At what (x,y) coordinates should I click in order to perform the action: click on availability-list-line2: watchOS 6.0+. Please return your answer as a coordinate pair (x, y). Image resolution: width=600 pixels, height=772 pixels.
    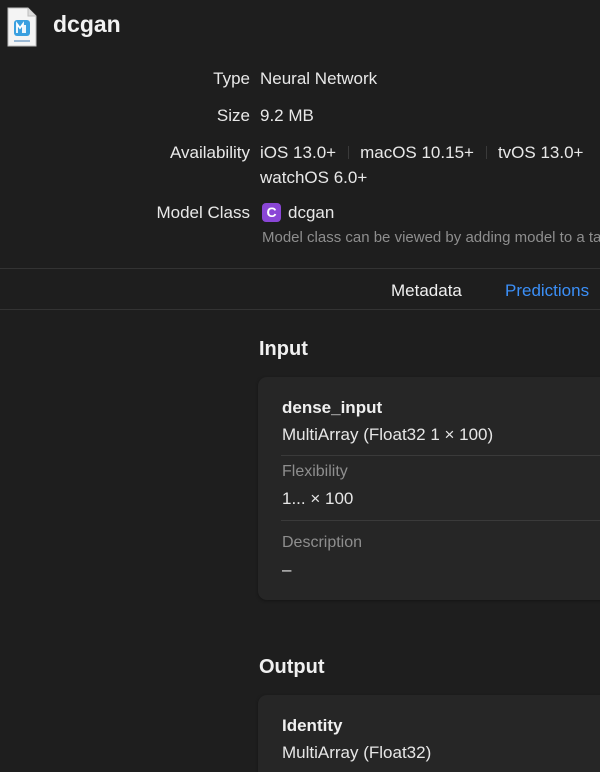
    Looking at the image, I should click on (313, 178).